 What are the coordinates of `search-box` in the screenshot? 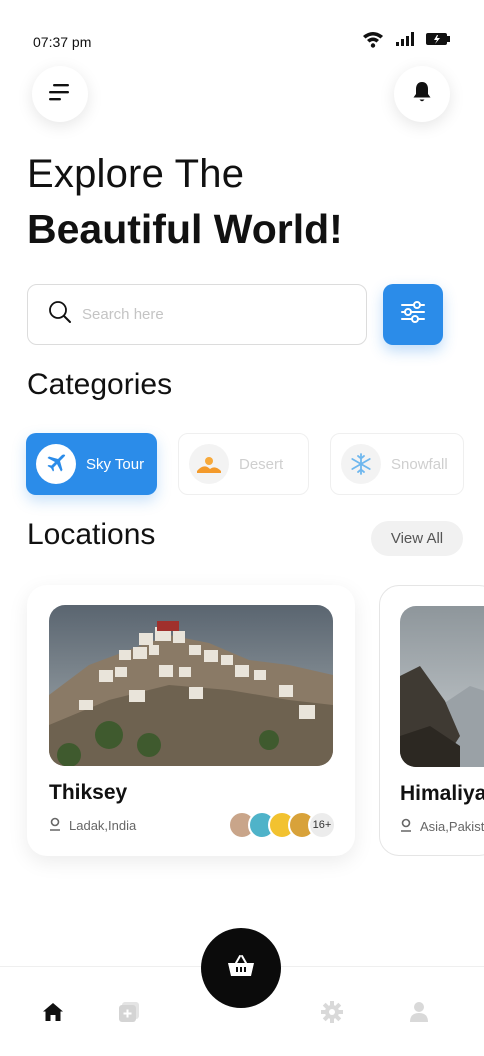 It's located at (197, 314).